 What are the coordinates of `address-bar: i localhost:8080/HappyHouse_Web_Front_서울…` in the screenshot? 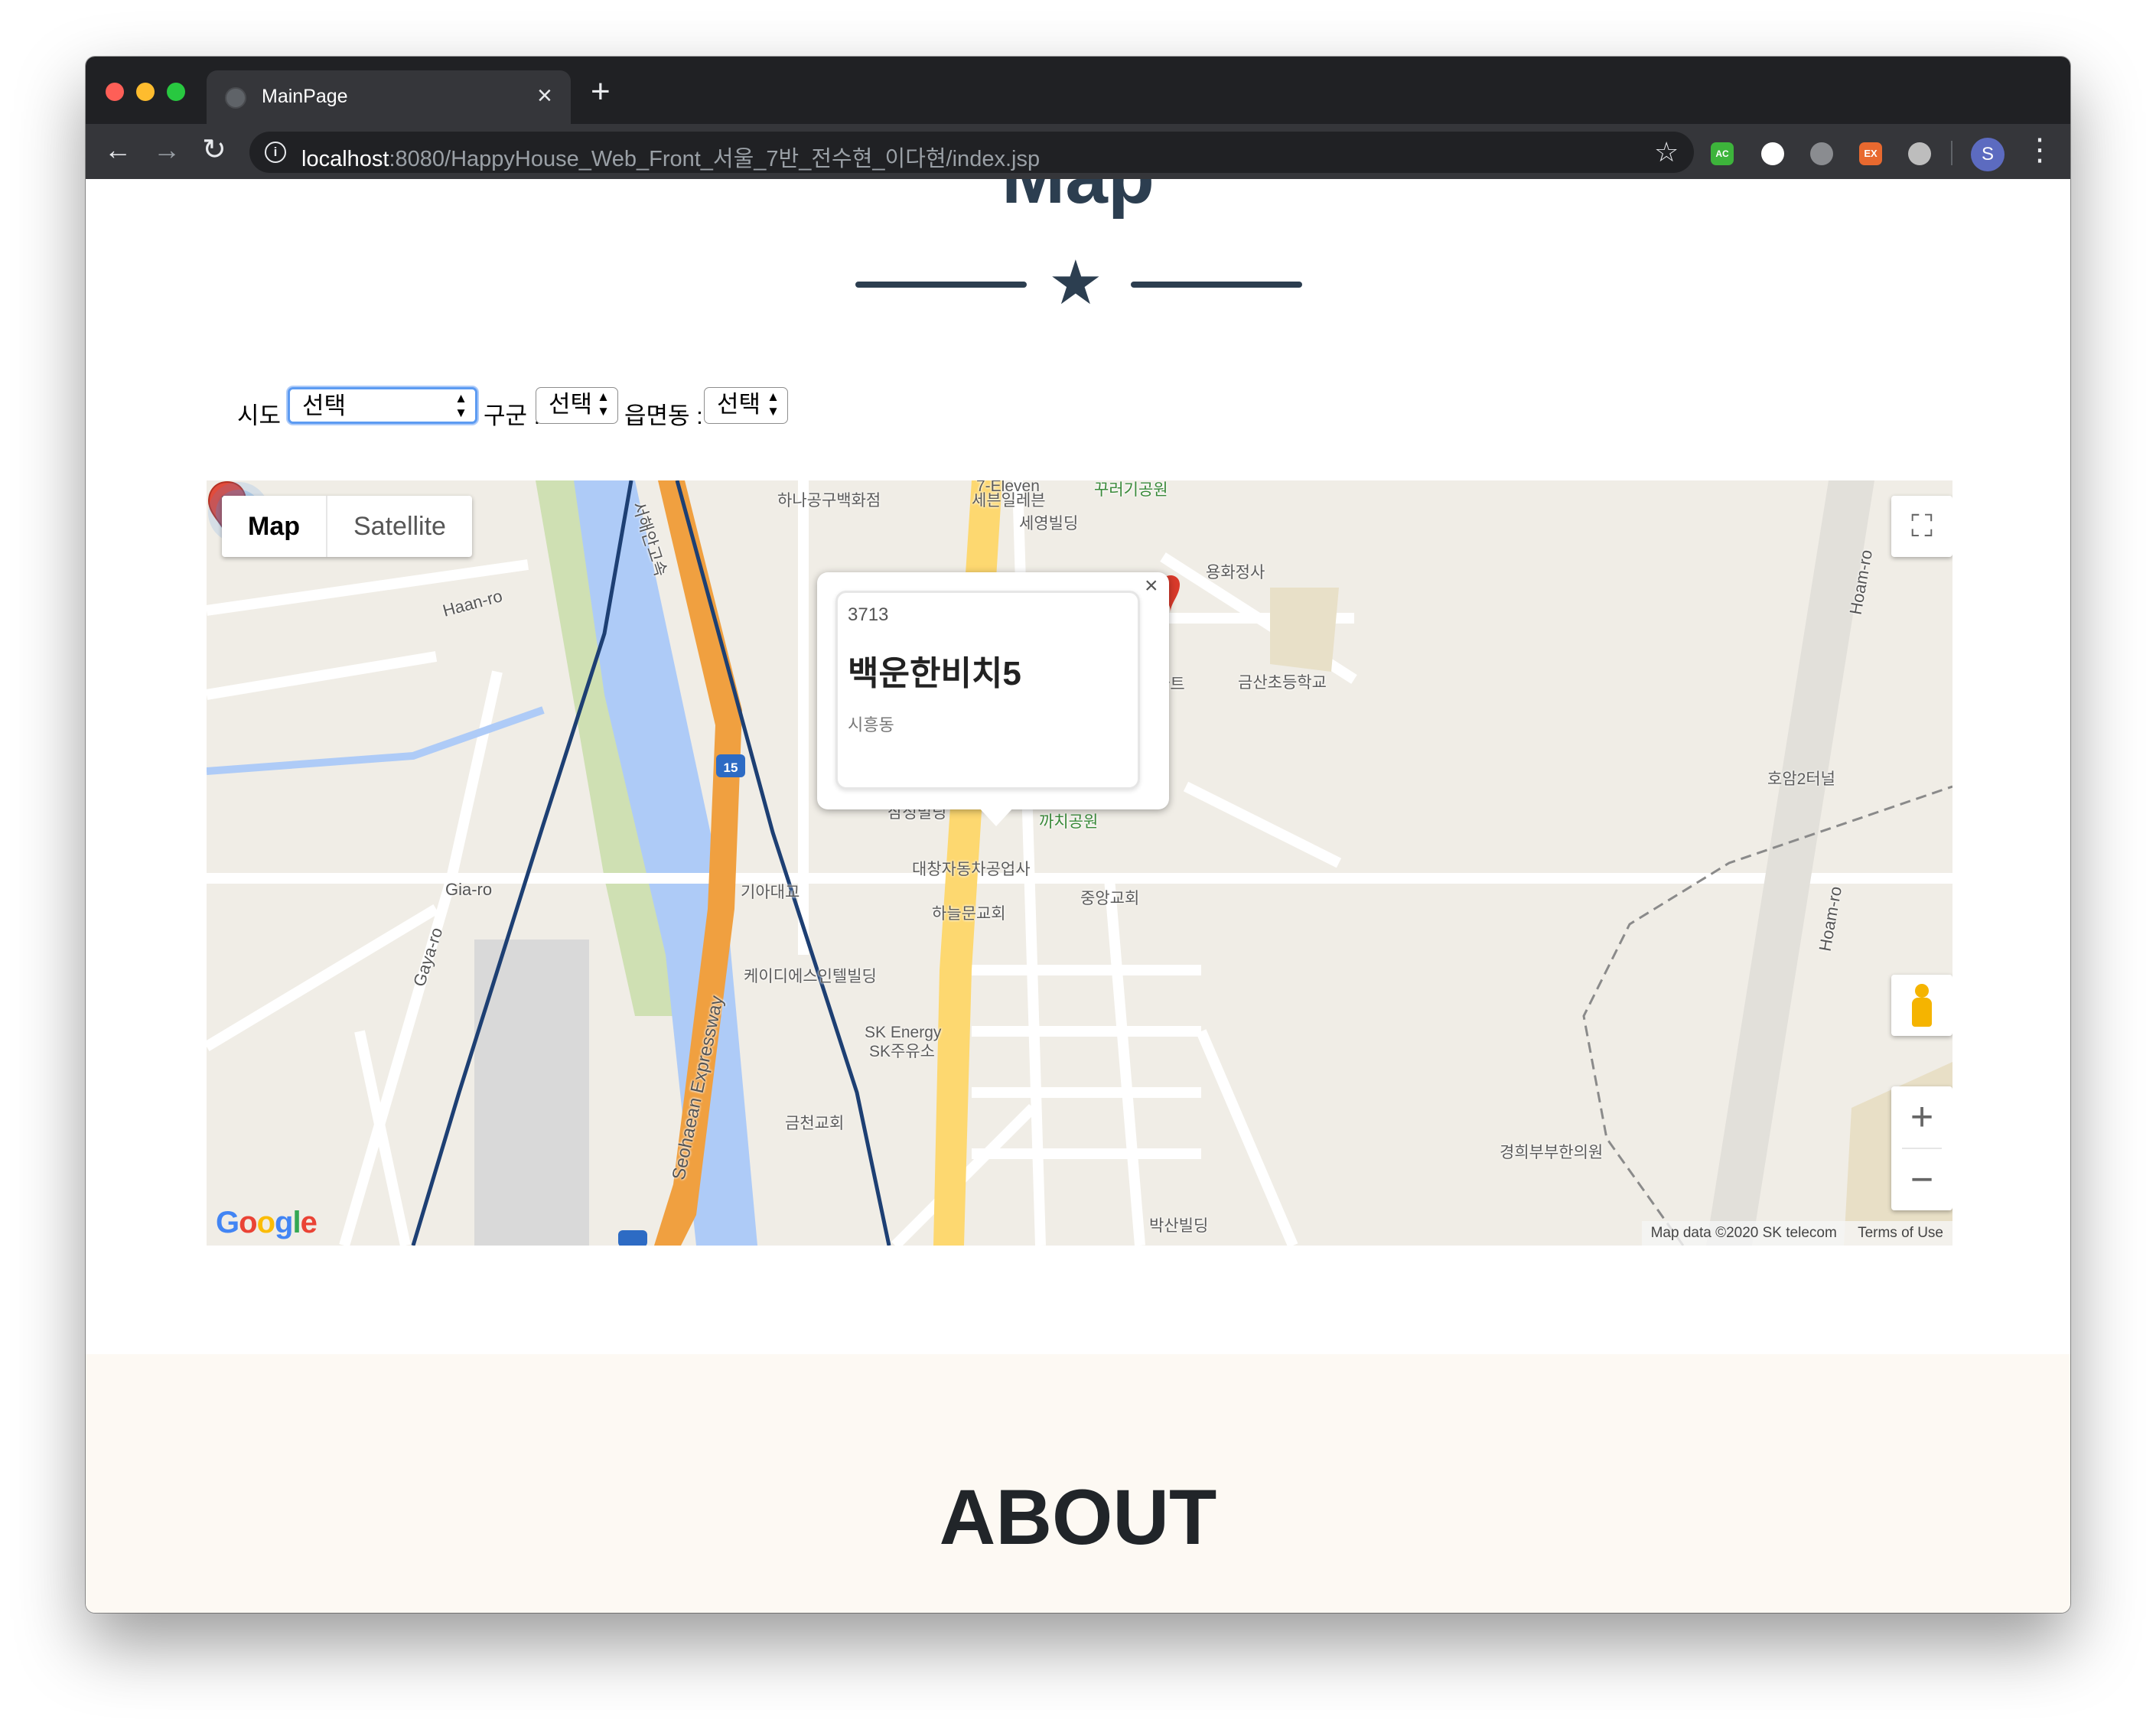 It's located at (971, 153).